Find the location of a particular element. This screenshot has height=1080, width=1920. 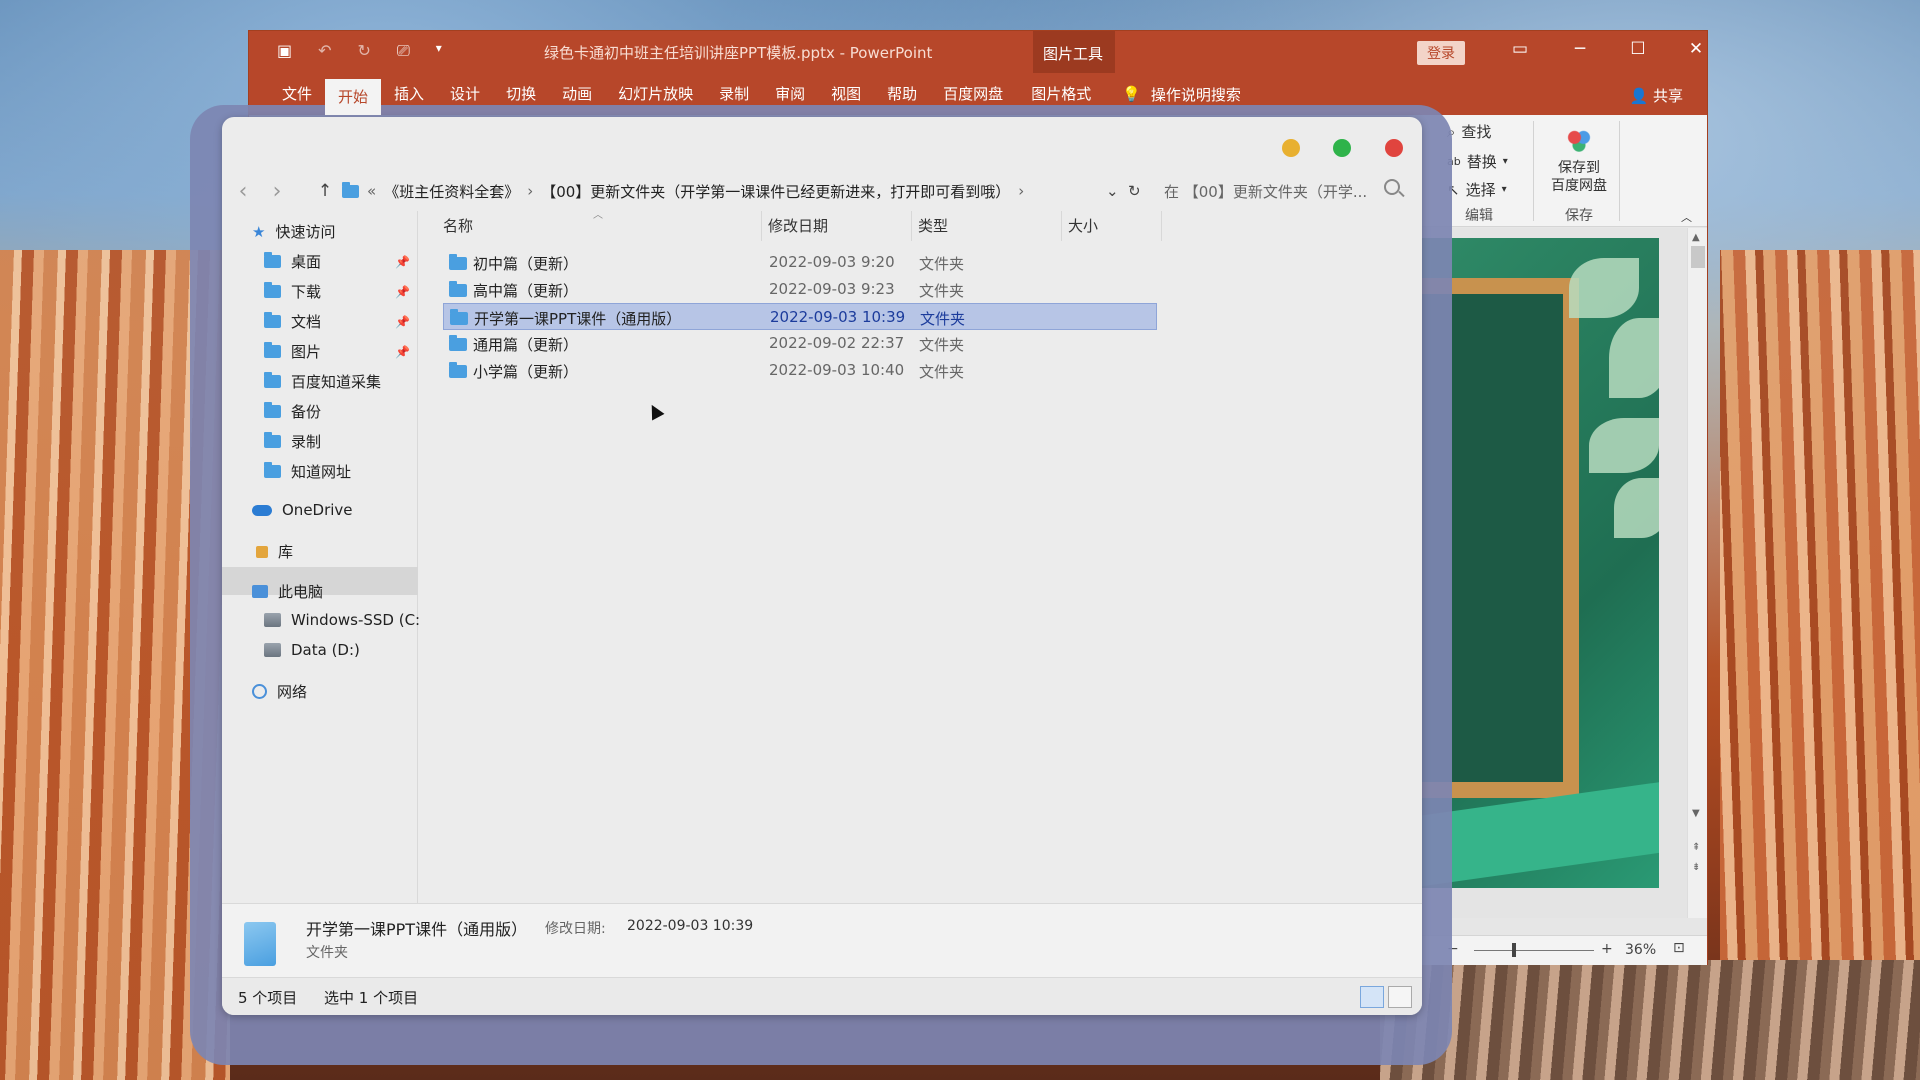

maximize-dot-icon is located at coordinates (1342, 148).